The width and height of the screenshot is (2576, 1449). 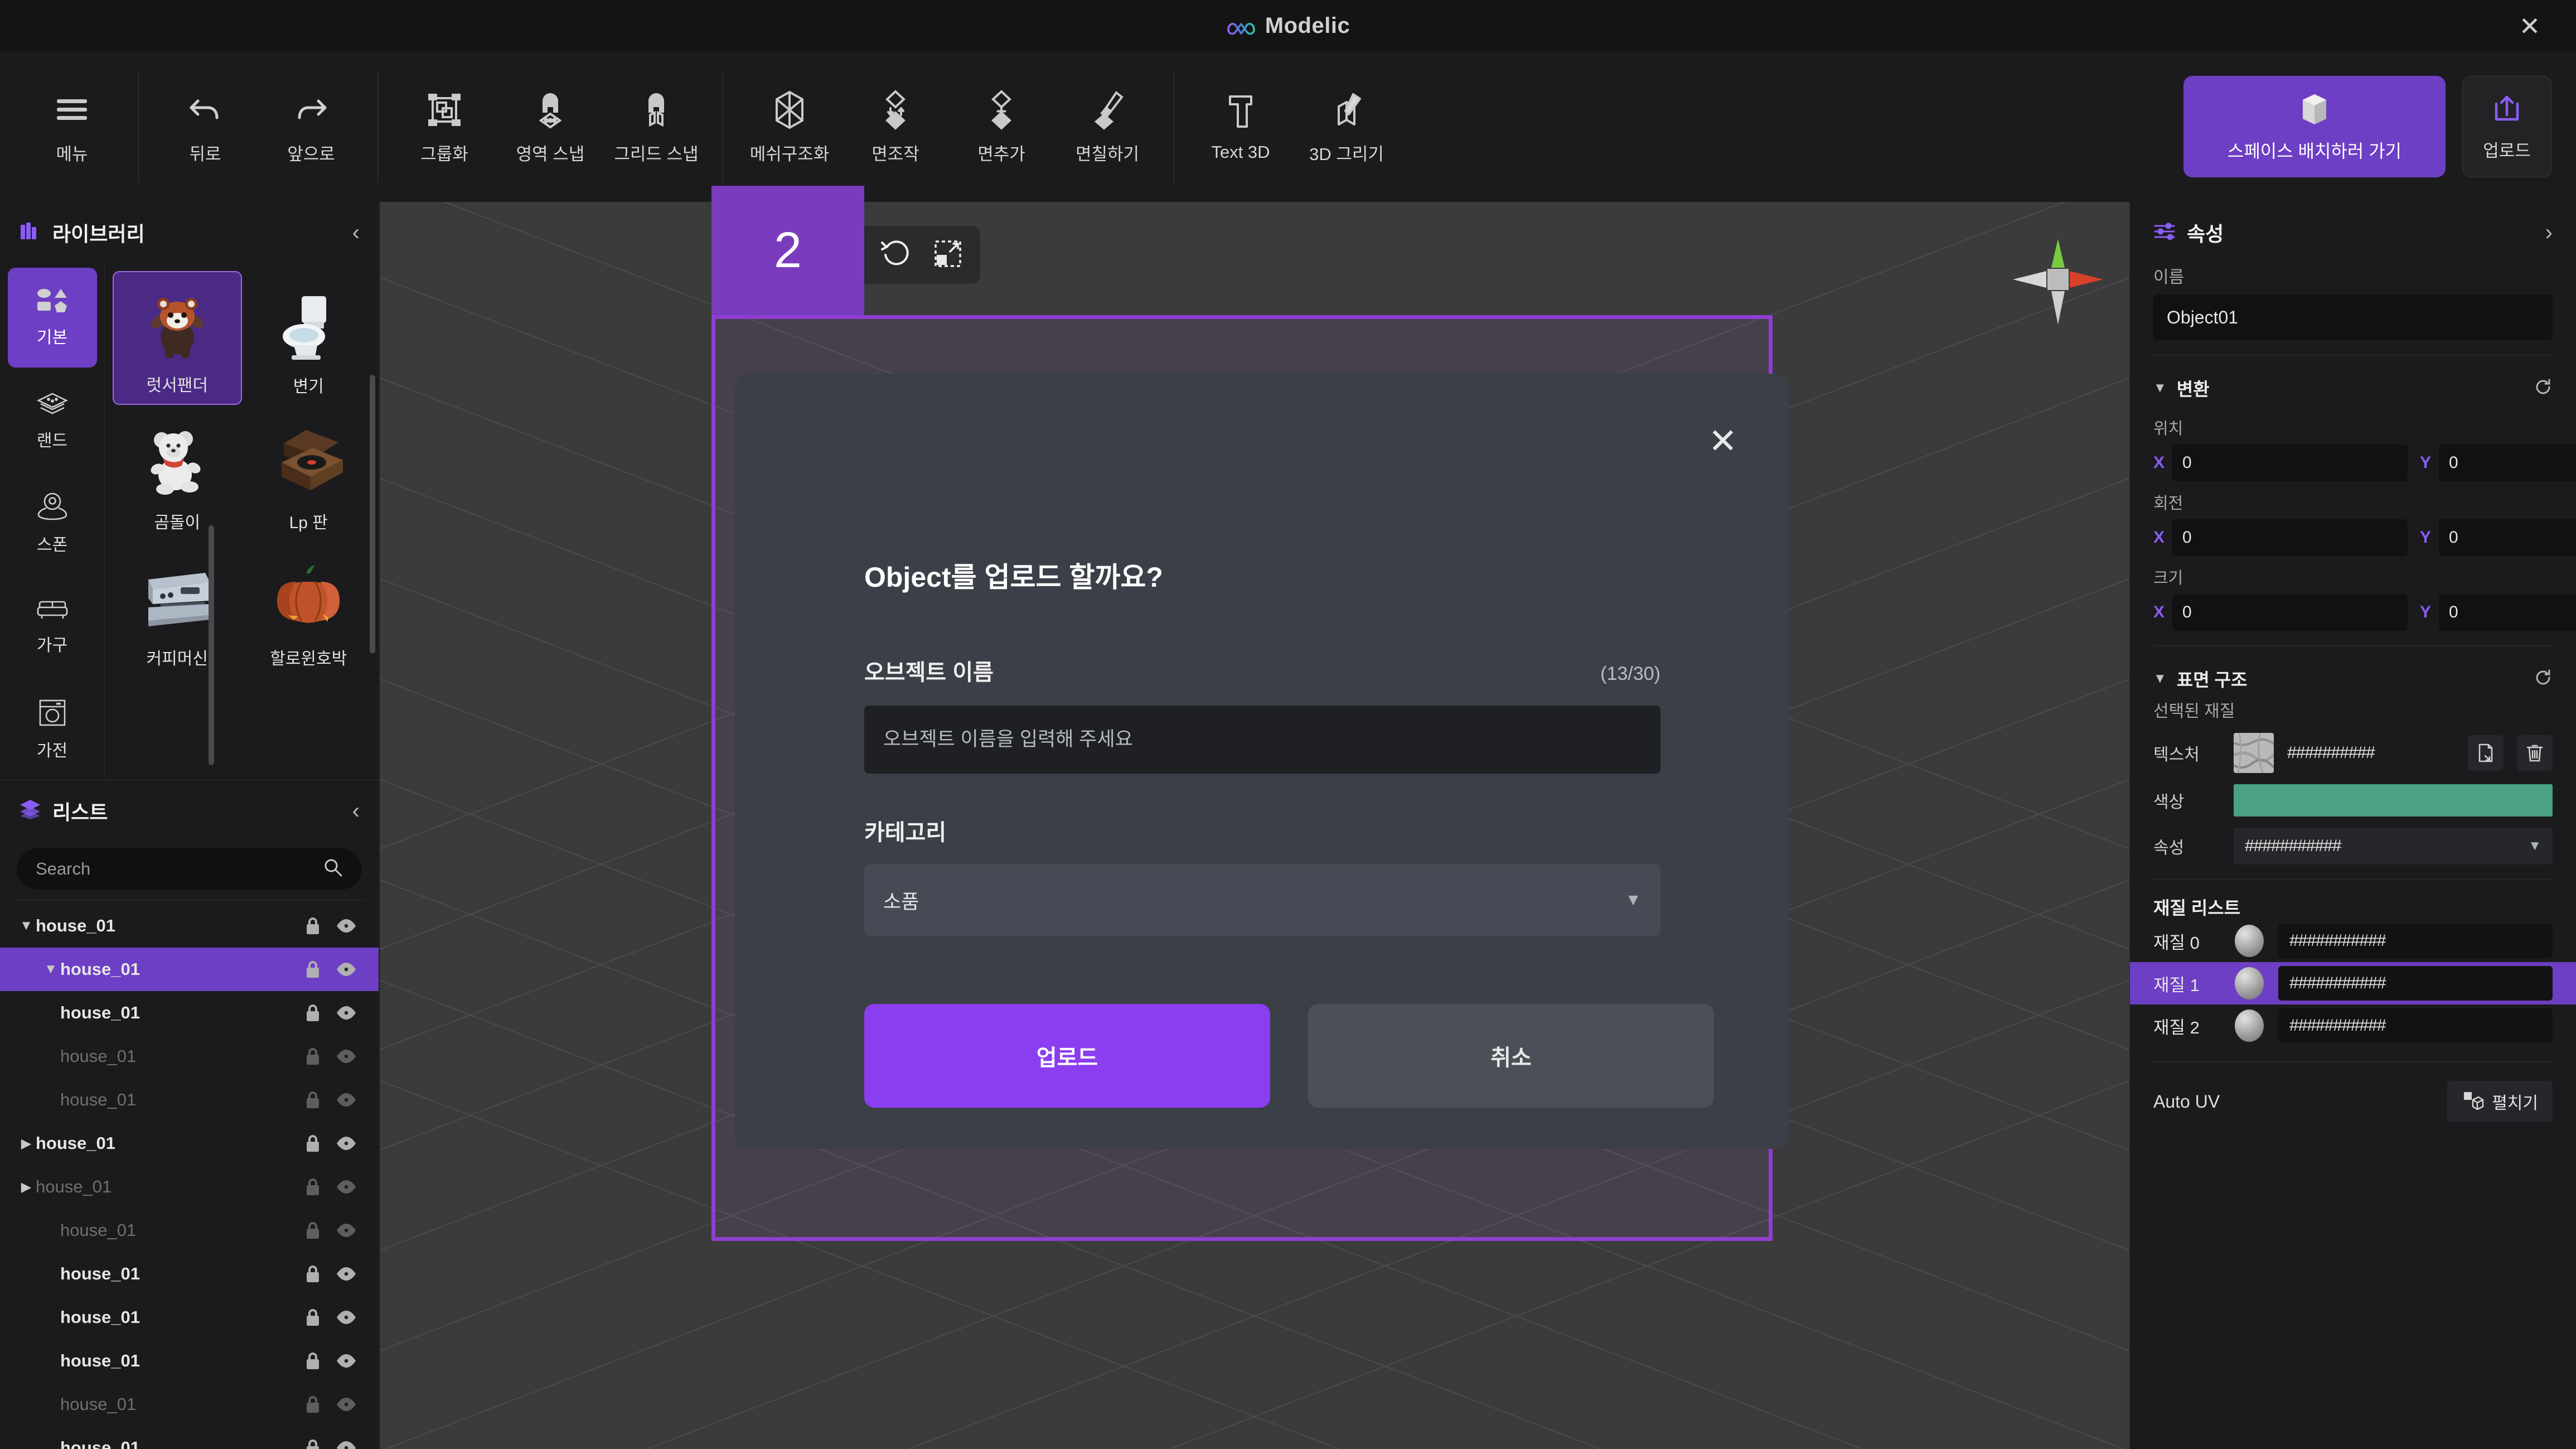 I want to click on library-item-card: 곰돌이, so click(x=177, y=474).